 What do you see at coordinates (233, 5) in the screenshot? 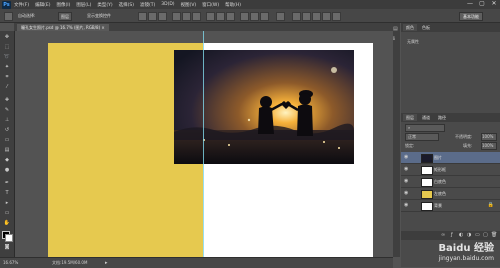
I see `menu-help: 帮助(H)` at bounding box center [233, 5].